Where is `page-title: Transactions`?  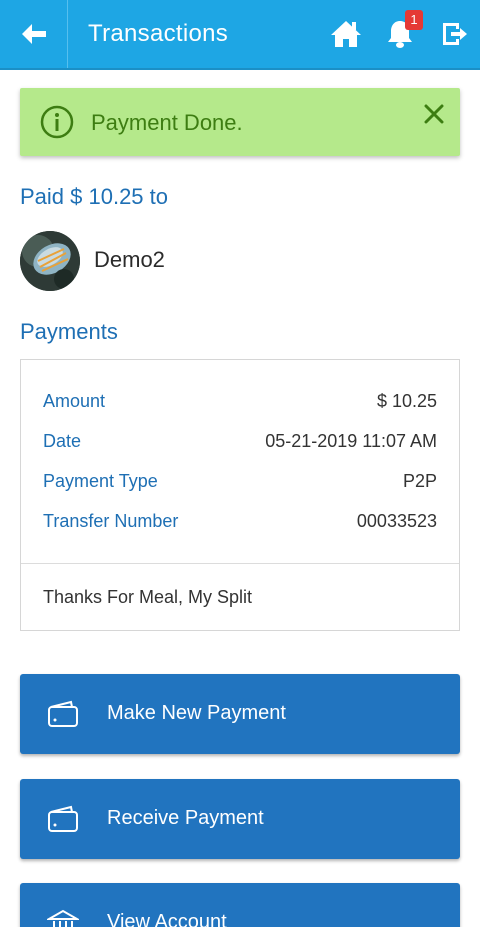
page-title: Transactions is located at coordinates (158, 33).